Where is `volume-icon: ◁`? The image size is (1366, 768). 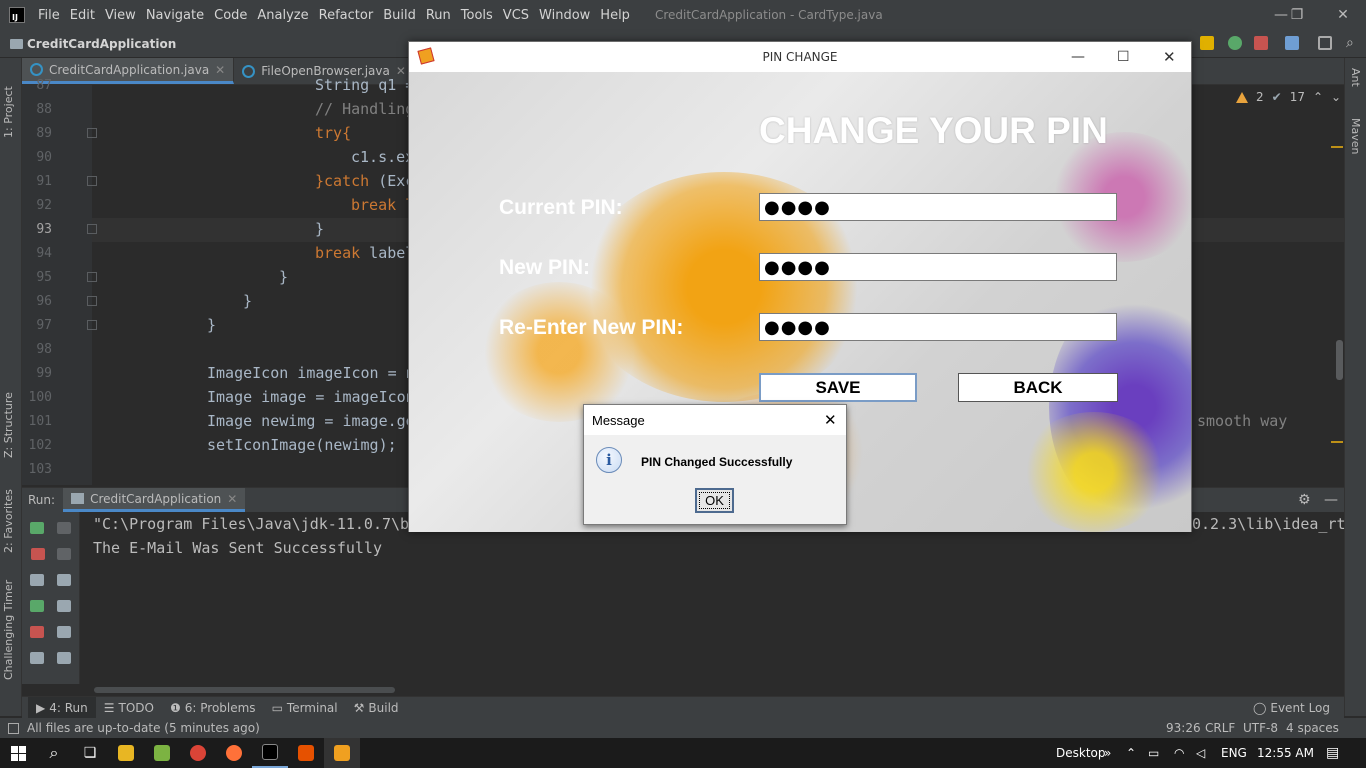
volume-icon: ◁ is located at coordinates (1200, 753).